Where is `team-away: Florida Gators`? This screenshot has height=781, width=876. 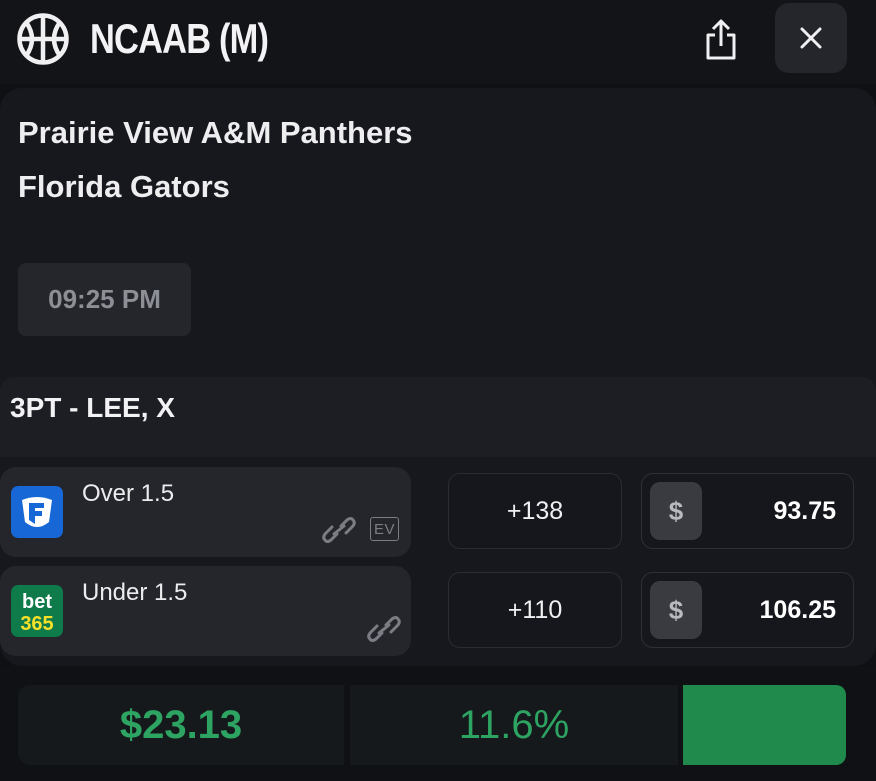 team-away: Florida Gators is located at coordinates (124, 186).